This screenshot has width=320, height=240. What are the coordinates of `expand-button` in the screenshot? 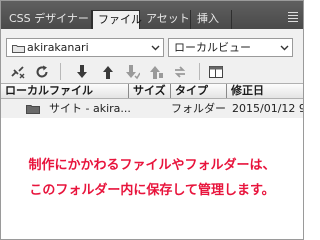 It's located at (216, 72).